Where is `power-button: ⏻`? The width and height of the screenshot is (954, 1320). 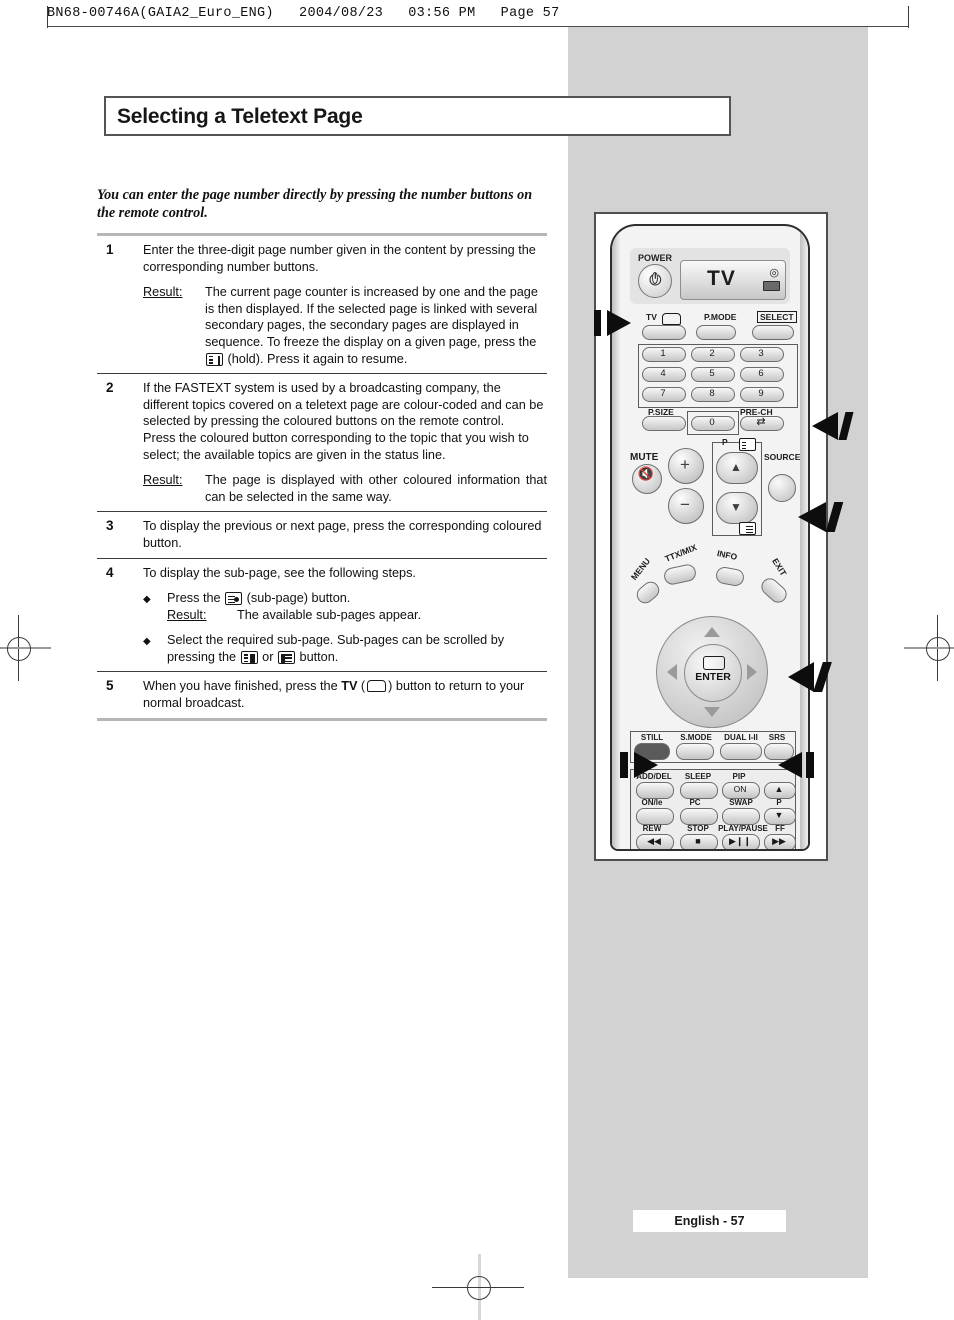
power-button: ⏻ is located at coordinates (655, 281).